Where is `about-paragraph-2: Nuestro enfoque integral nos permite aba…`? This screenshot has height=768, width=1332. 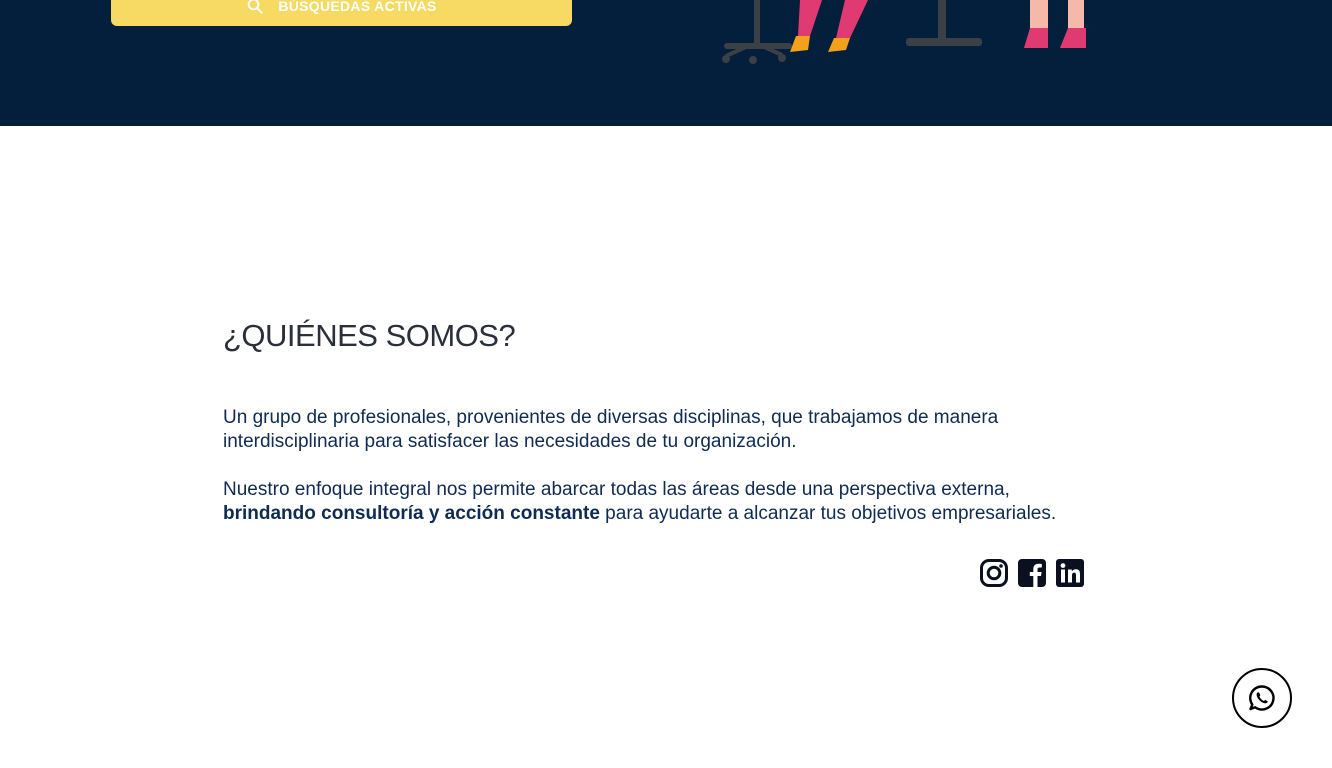
about-paragraph-2: Nuestro enfoque integral nos permite aba… is located at coordinates (658, 502).